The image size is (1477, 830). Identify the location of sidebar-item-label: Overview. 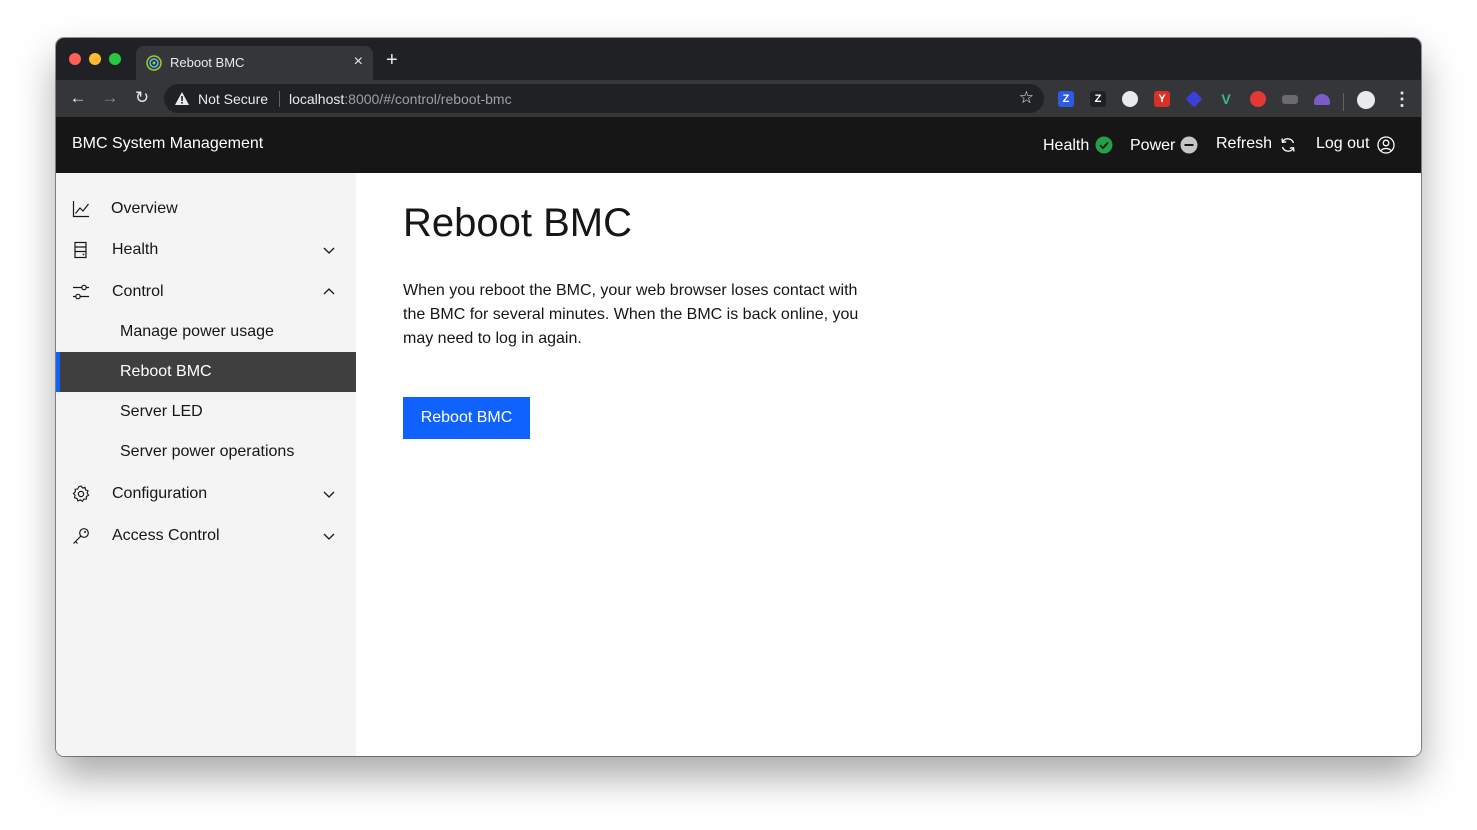
(144, 208).